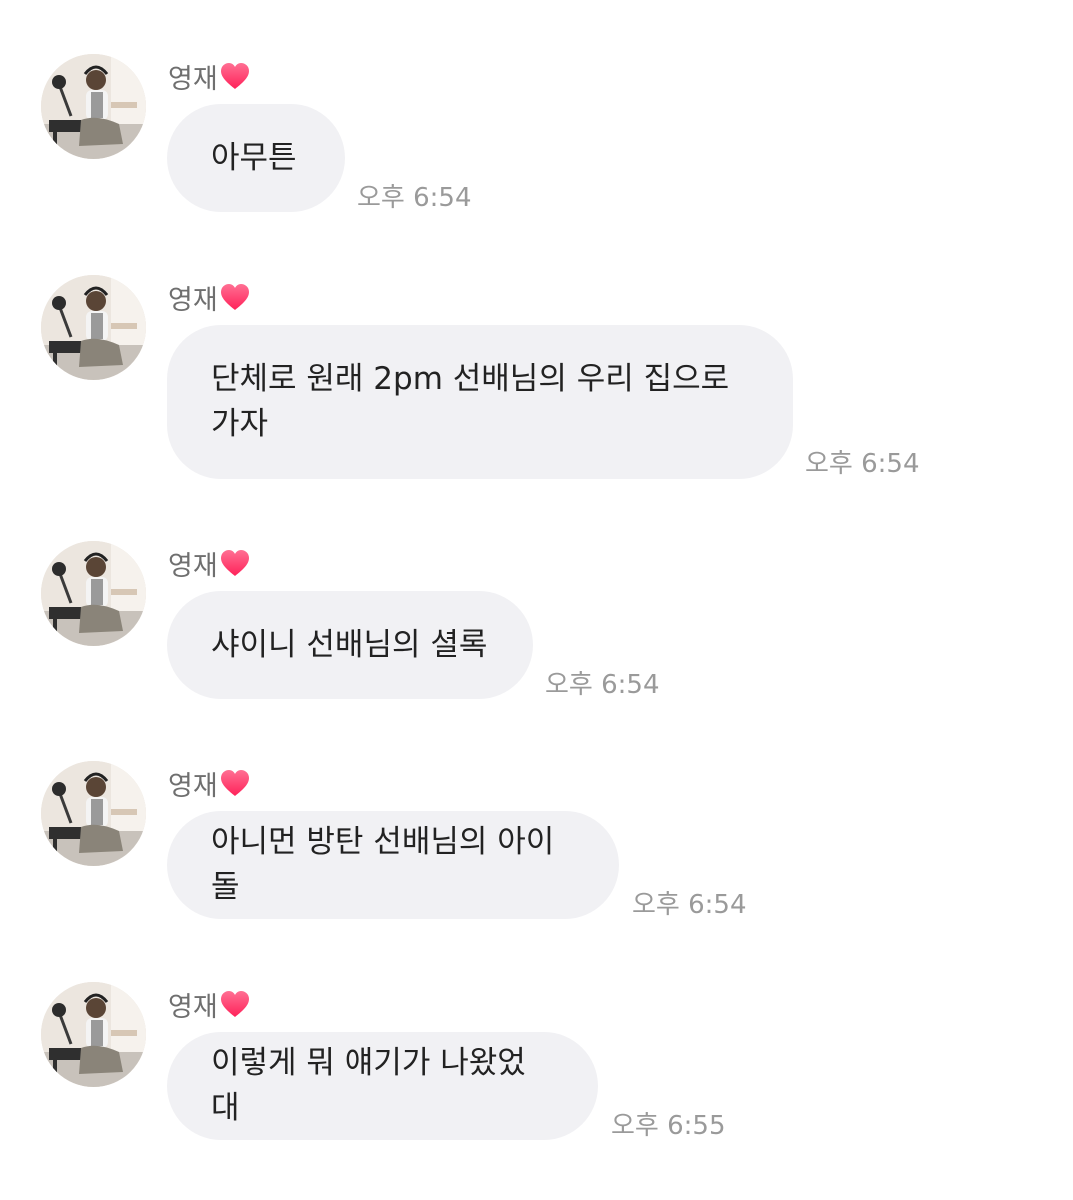 This screenshot has height=1200, width=1073. What do you see at coordinates (350, 645) in the screenshot?
I see `message-bubble: 샤이니 선배님의 셜록` at bounding box center [350, 645].